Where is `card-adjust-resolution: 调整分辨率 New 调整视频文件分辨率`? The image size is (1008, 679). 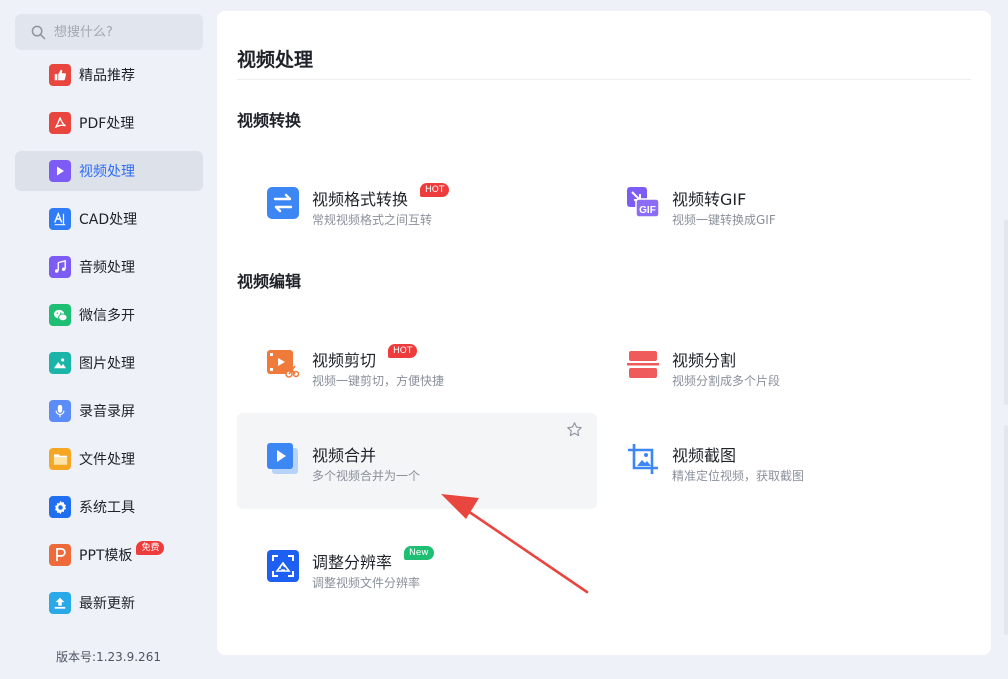 card-adjust-resolution: 调整分辨率 New 调整视频文件分辨率 is located at coordinates (417, 568).